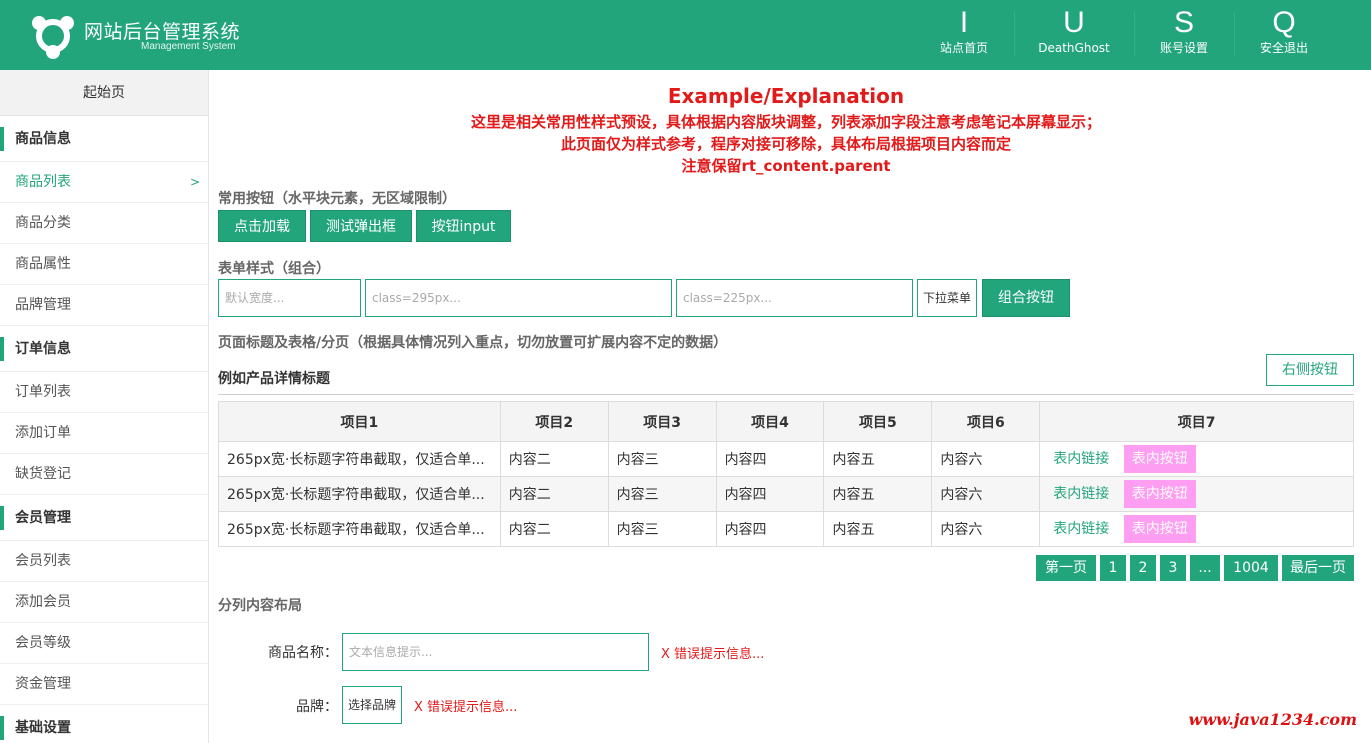 This screenshot has height=743, width=1371. Describe the element at coordinates (104, 93) in the screenshot. I see `sidebar-home: 起始页` at that location.